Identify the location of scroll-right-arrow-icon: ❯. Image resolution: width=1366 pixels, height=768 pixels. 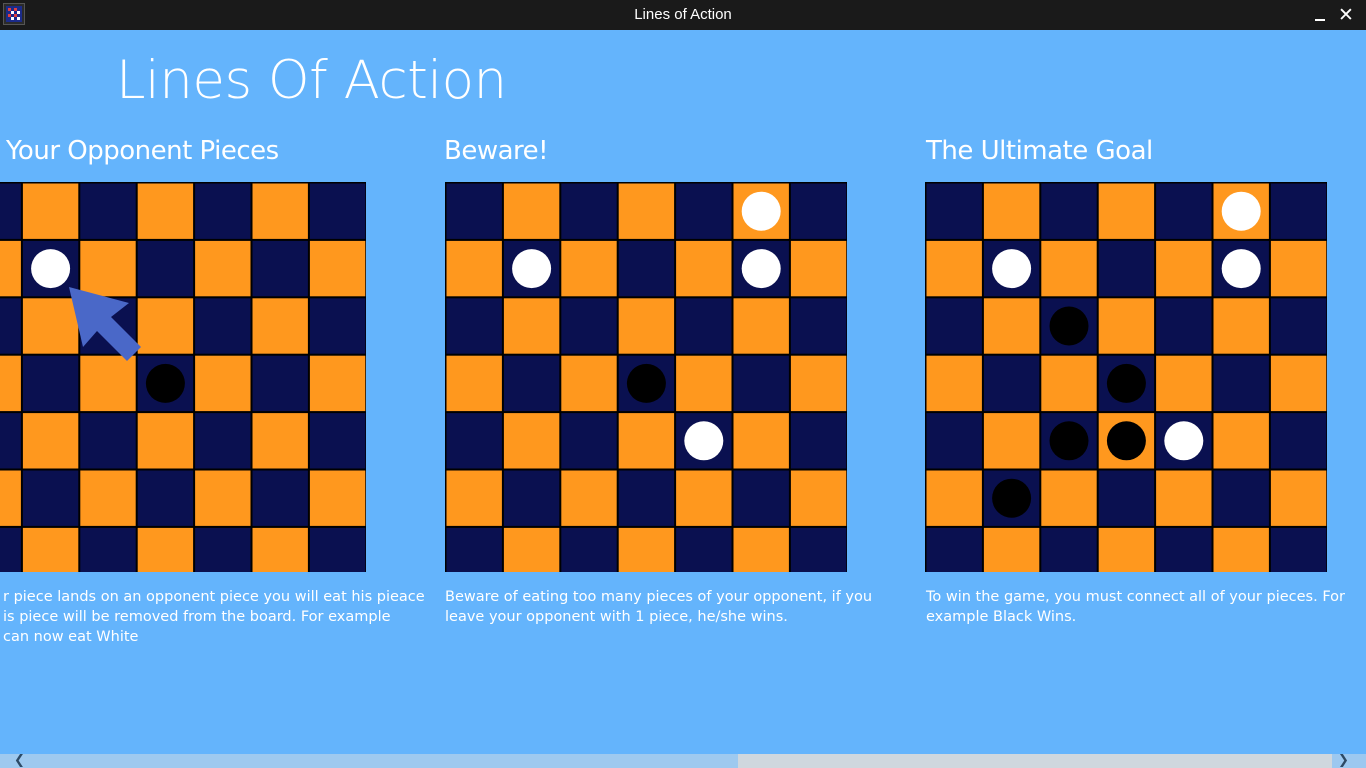
(1345, 761).